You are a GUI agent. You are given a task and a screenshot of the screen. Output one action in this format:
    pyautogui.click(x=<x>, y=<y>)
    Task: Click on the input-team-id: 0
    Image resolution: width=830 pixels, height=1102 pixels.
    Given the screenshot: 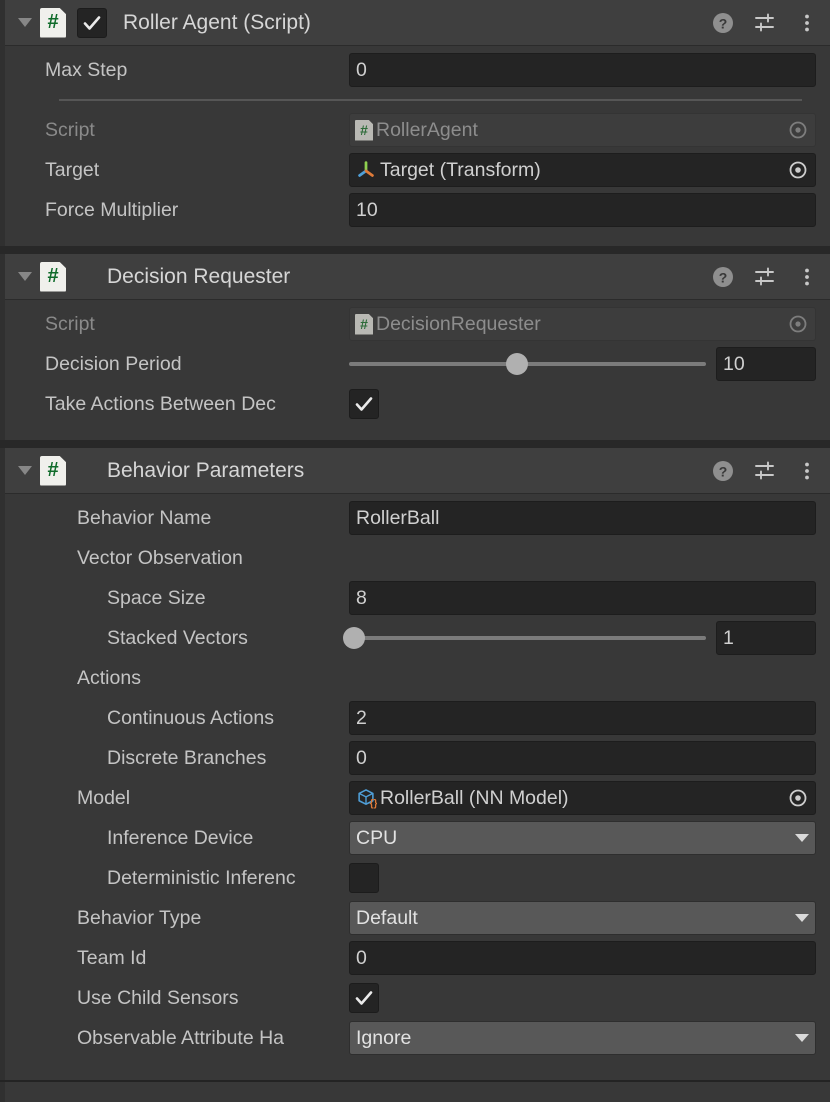 What is the action you would take?
    pyautogui.click(x=582, y=958)
    